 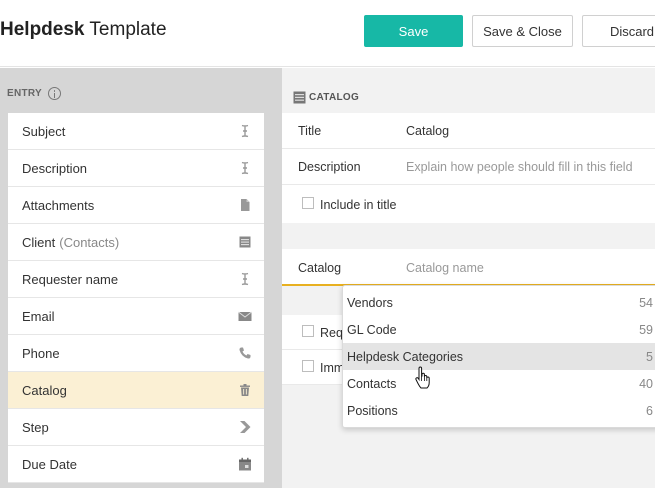 I want to click on field-label: Attachments, so click(x=58, y=205).